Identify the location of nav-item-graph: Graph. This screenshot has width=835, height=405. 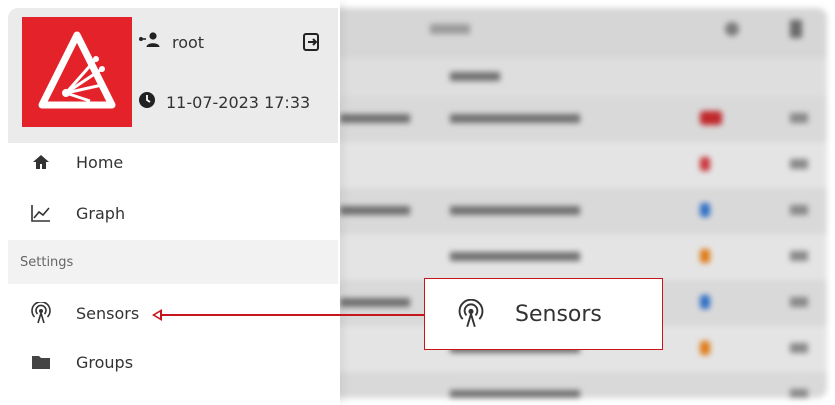
(173, 213).